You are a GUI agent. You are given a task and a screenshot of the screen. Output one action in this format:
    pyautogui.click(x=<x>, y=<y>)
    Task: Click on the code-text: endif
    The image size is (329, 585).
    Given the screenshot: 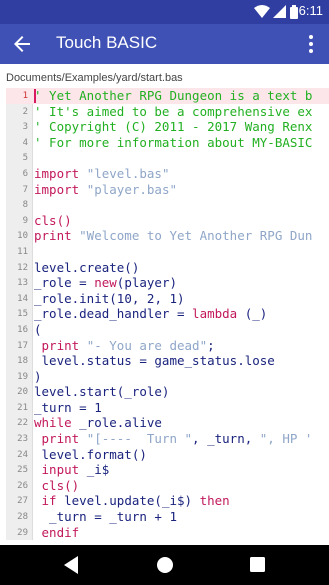 What is the action you would take?
    pyautogui.click(x=57, y=532)
    